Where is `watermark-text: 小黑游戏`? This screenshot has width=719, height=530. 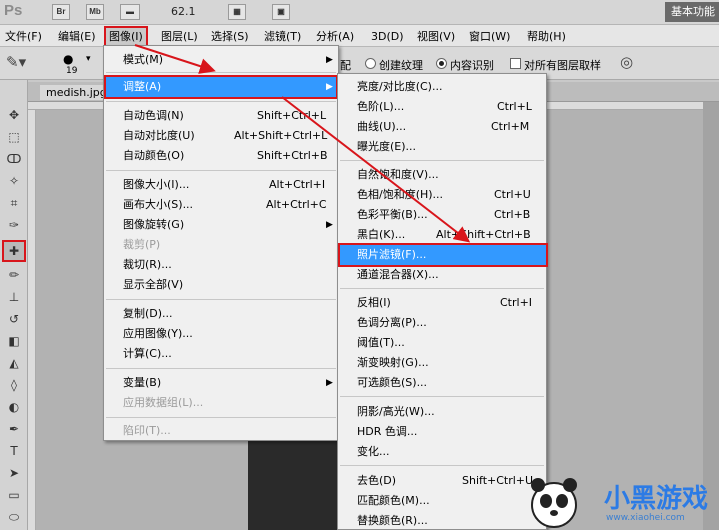 watermark-text: 小黑游戏 is located at coordinates (656, 499).